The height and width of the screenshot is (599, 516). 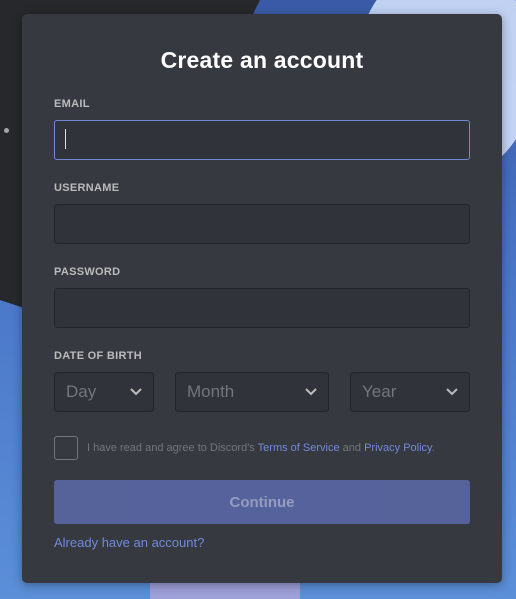 What do you see at coordinates (262, 224) in the screenshot?
I see `username-input` at bounding box center [262, 224].